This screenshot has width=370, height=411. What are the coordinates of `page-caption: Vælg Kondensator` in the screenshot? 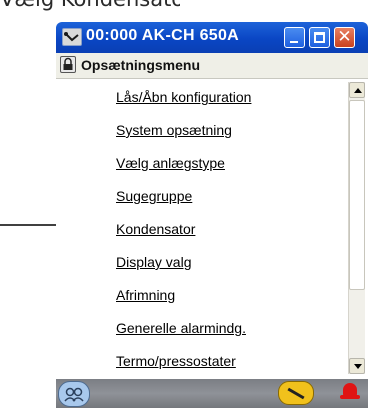 It's located at (90, 9).